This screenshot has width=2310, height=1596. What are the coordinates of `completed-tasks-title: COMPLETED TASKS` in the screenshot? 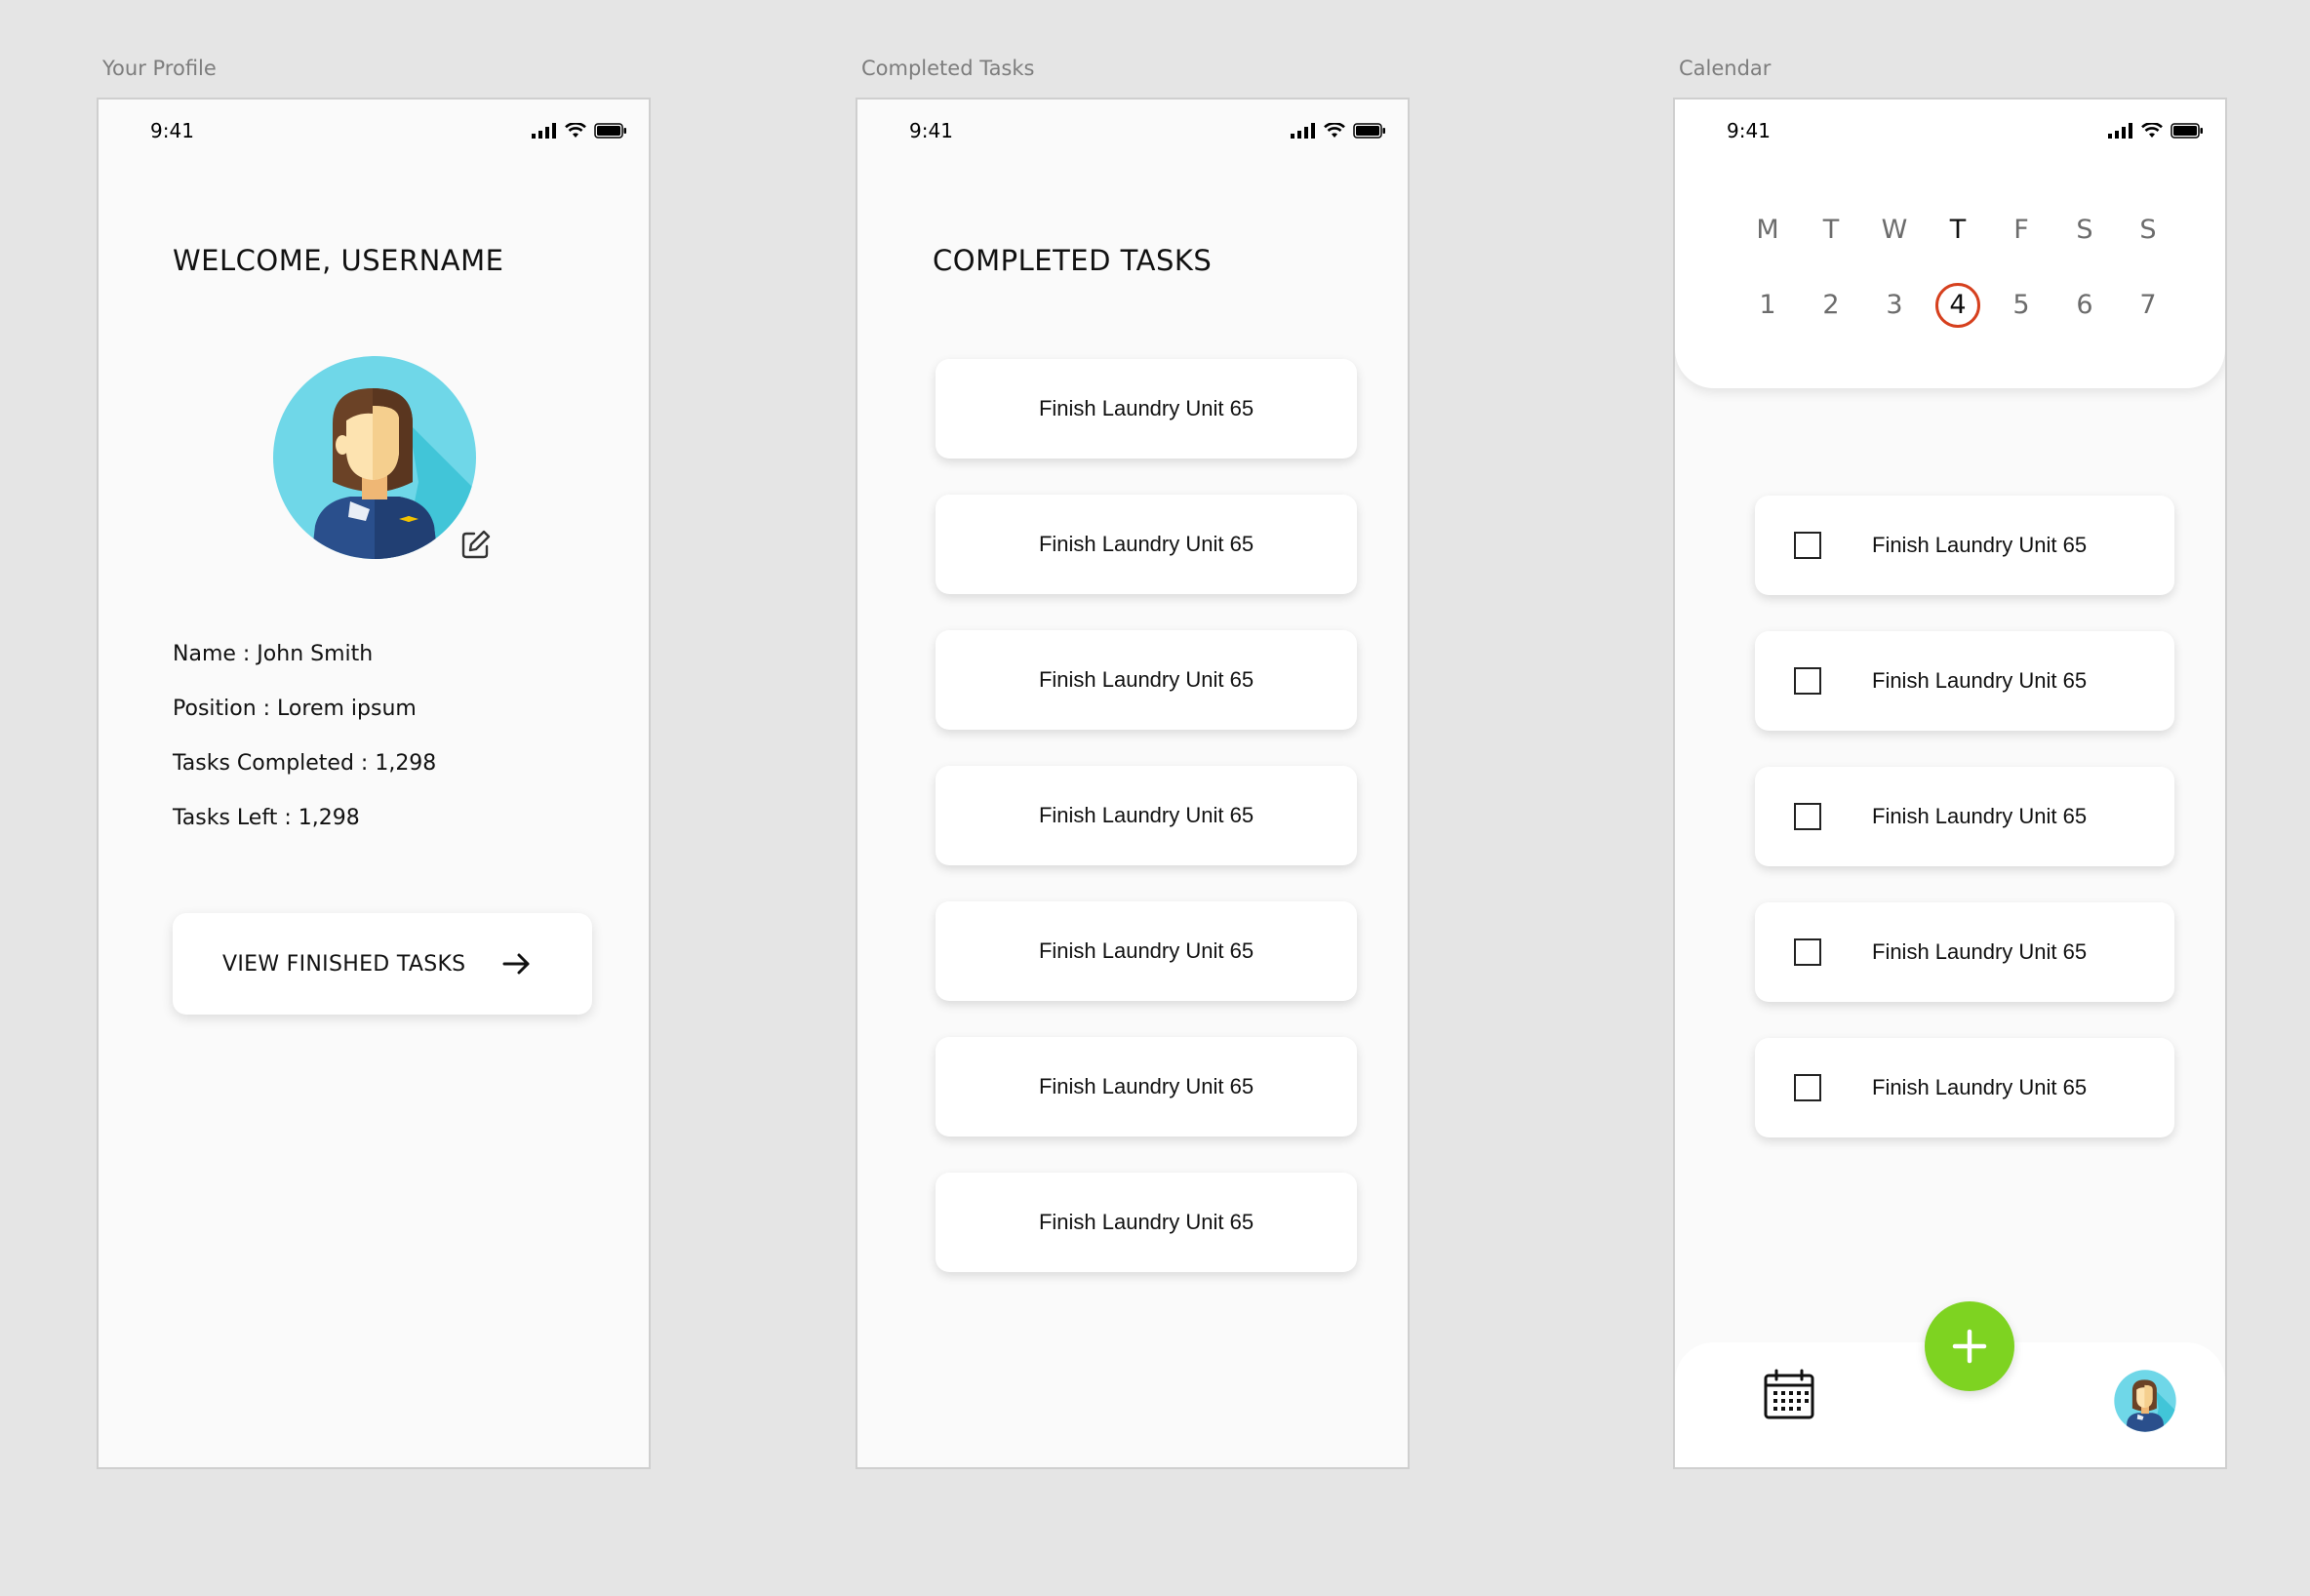 It's located at (1073, 261).